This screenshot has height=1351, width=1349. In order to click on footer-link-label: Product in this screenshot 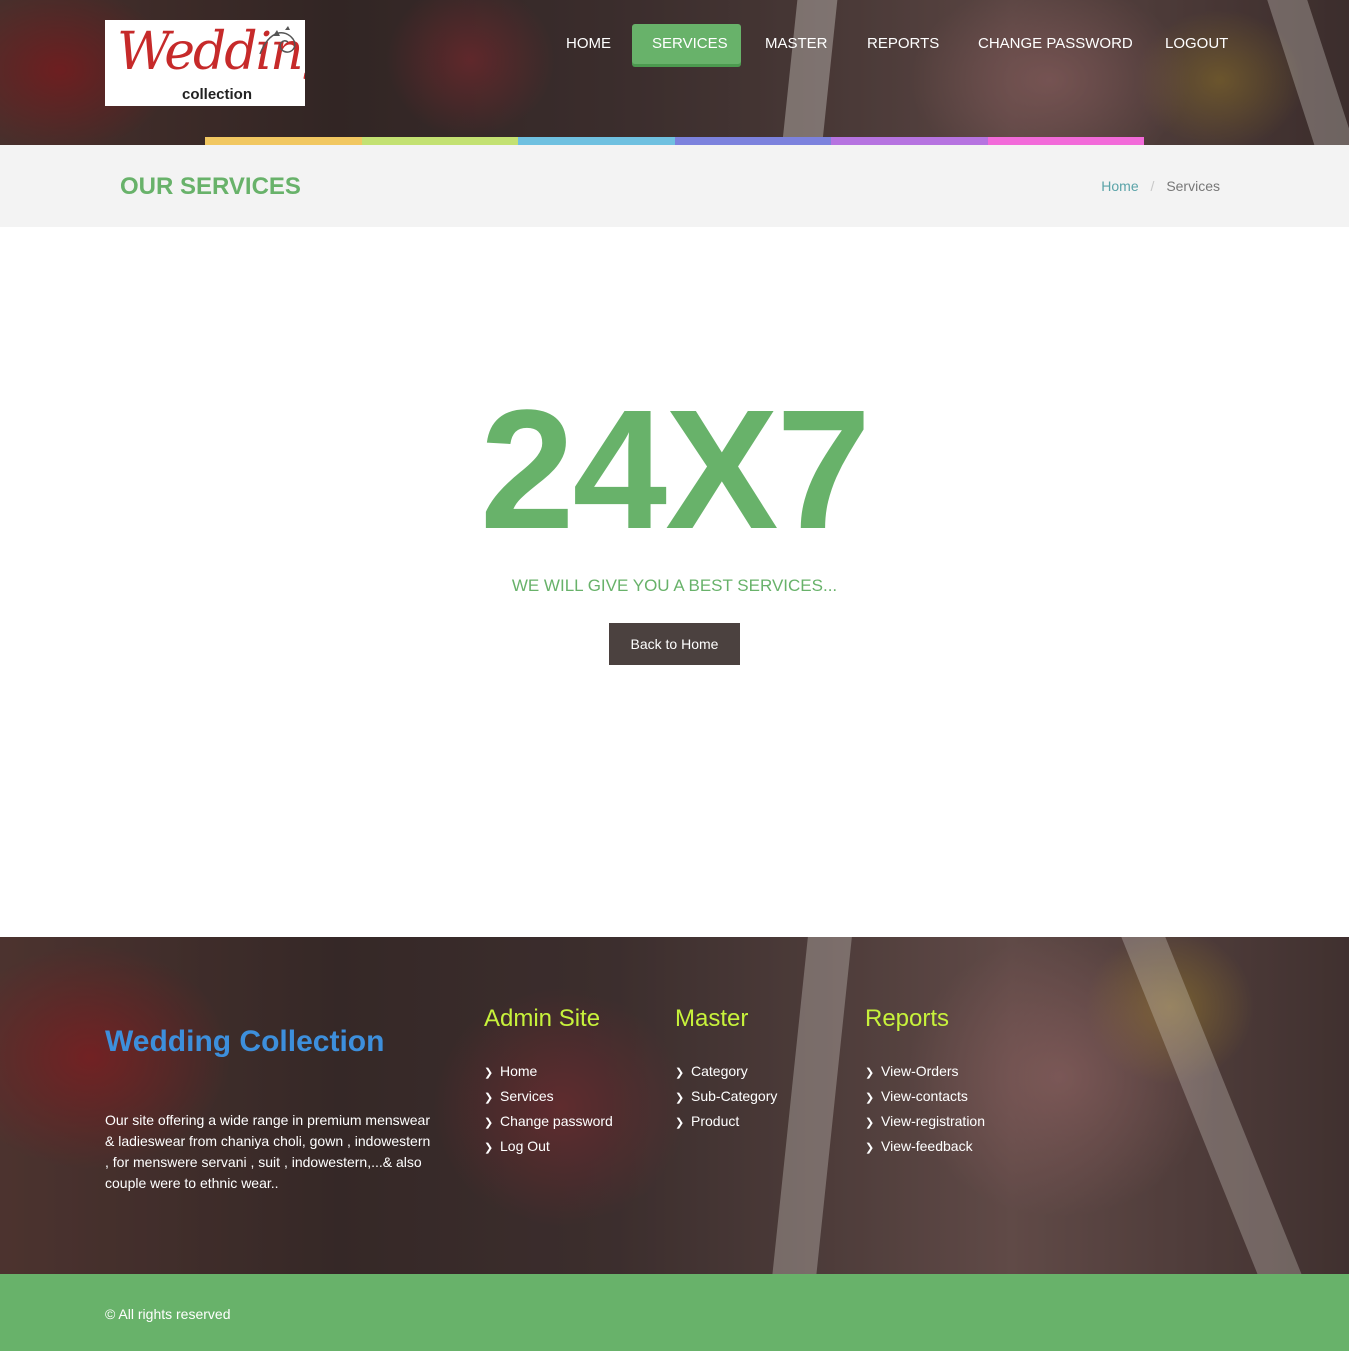, I will do `click(715, 1121)`.